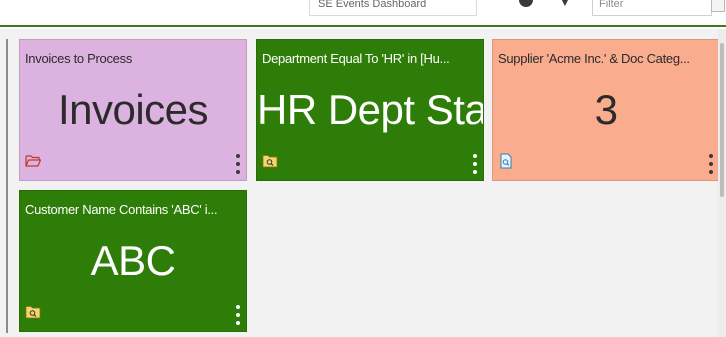 Image resolution: width=726 pixels, height=337 pixels. I want to click on tile-value: Invoices, so click(133, 109).